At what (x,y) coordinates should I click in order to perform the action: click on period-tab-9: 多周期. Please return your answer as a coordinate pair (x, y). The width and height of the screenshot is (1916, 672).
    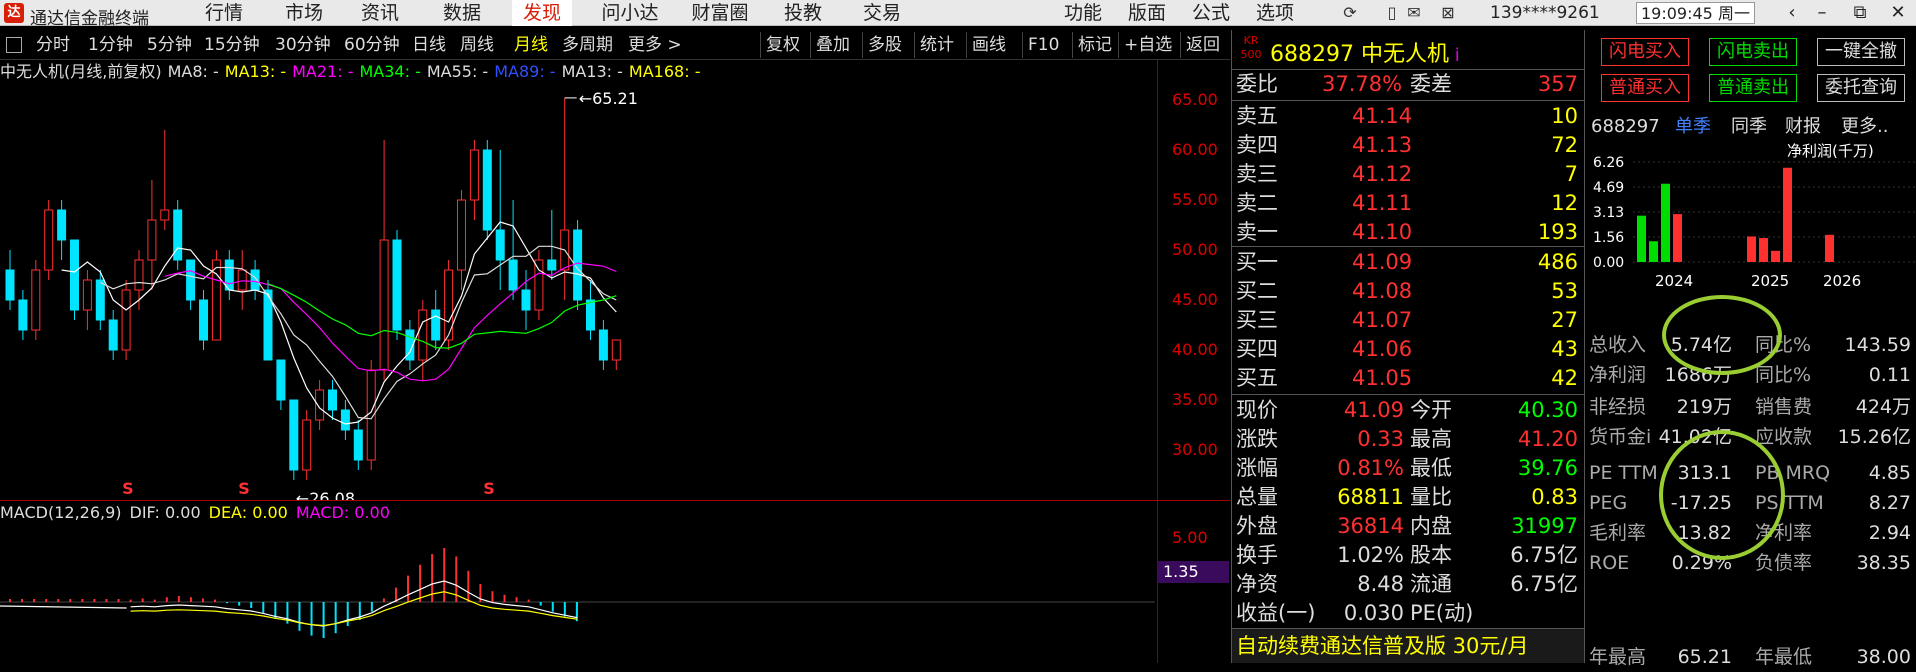
    Looking at the image, I should click on (587, 45).